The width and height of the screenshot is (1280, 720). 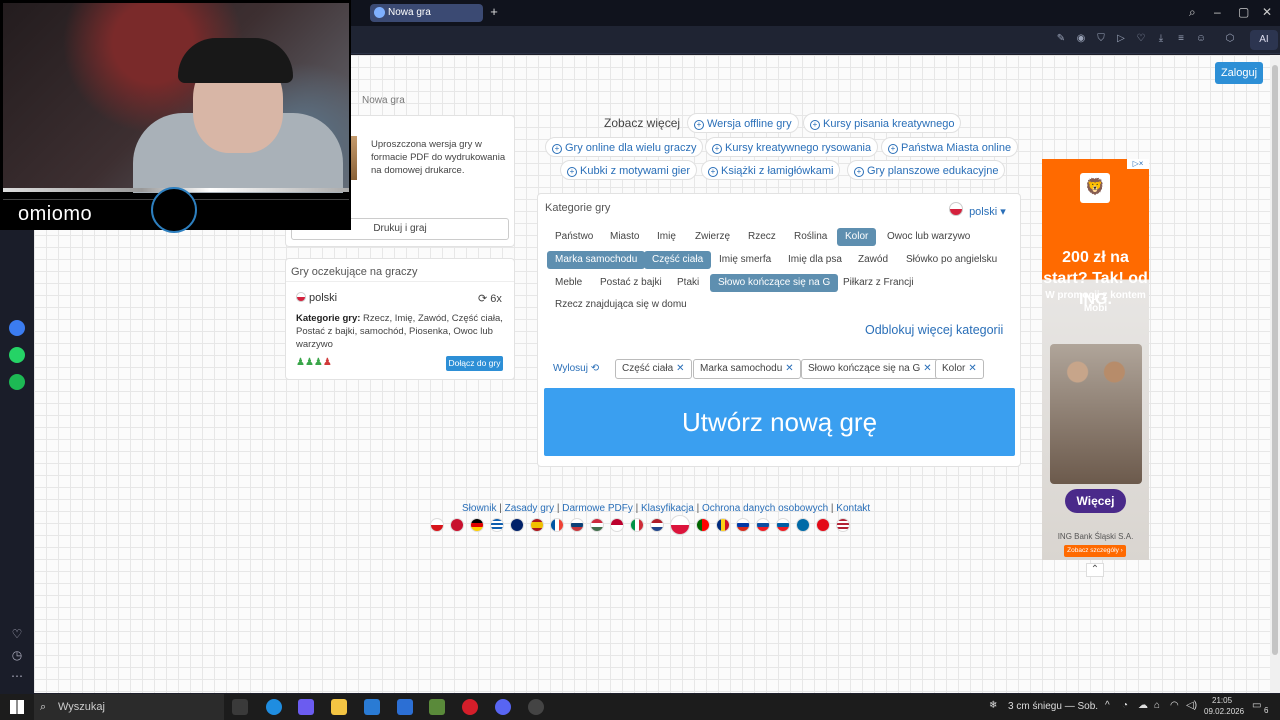 What do you see at coordinates (437, 707) in the screenshot?
I see `minecraft-icon` at bounding box center [437, 707].